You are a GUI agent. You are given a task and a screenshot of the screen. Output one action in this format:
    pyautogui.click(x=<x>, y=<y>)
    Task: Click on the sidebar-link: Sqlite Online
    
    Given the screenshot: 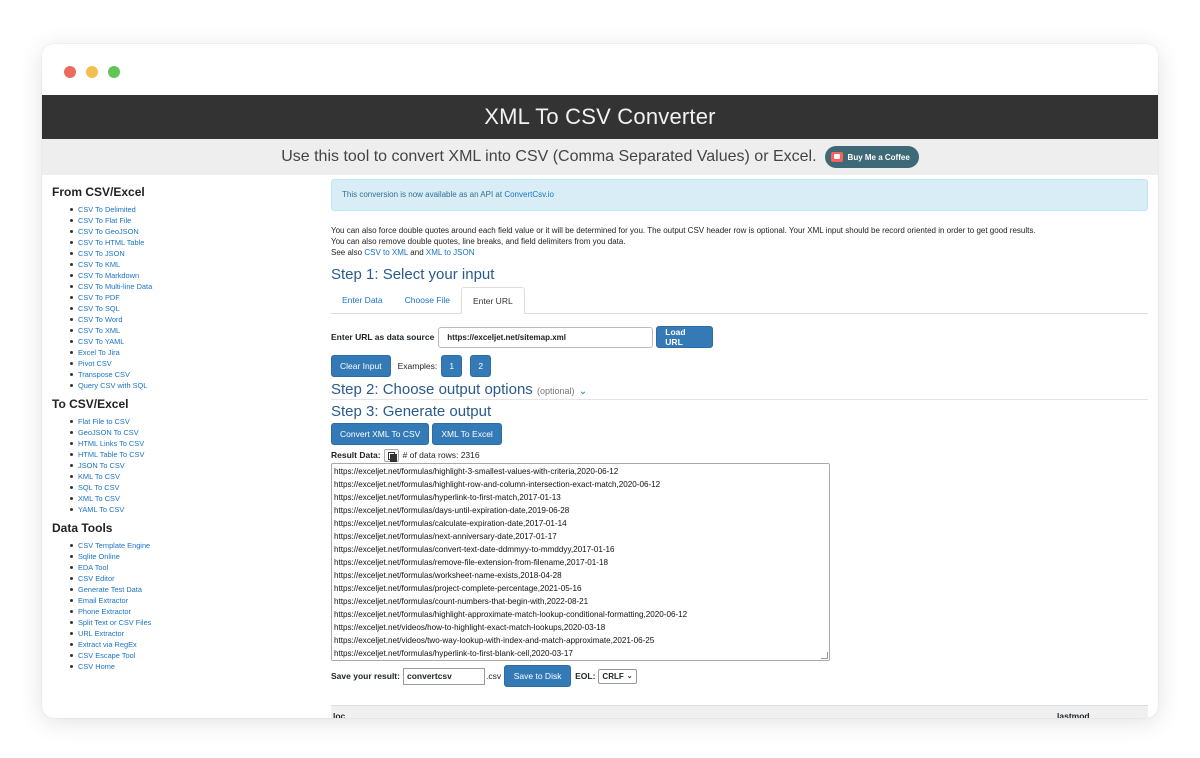 What is the action you would take?
    pyautogui.click(x=195, y=556)
    